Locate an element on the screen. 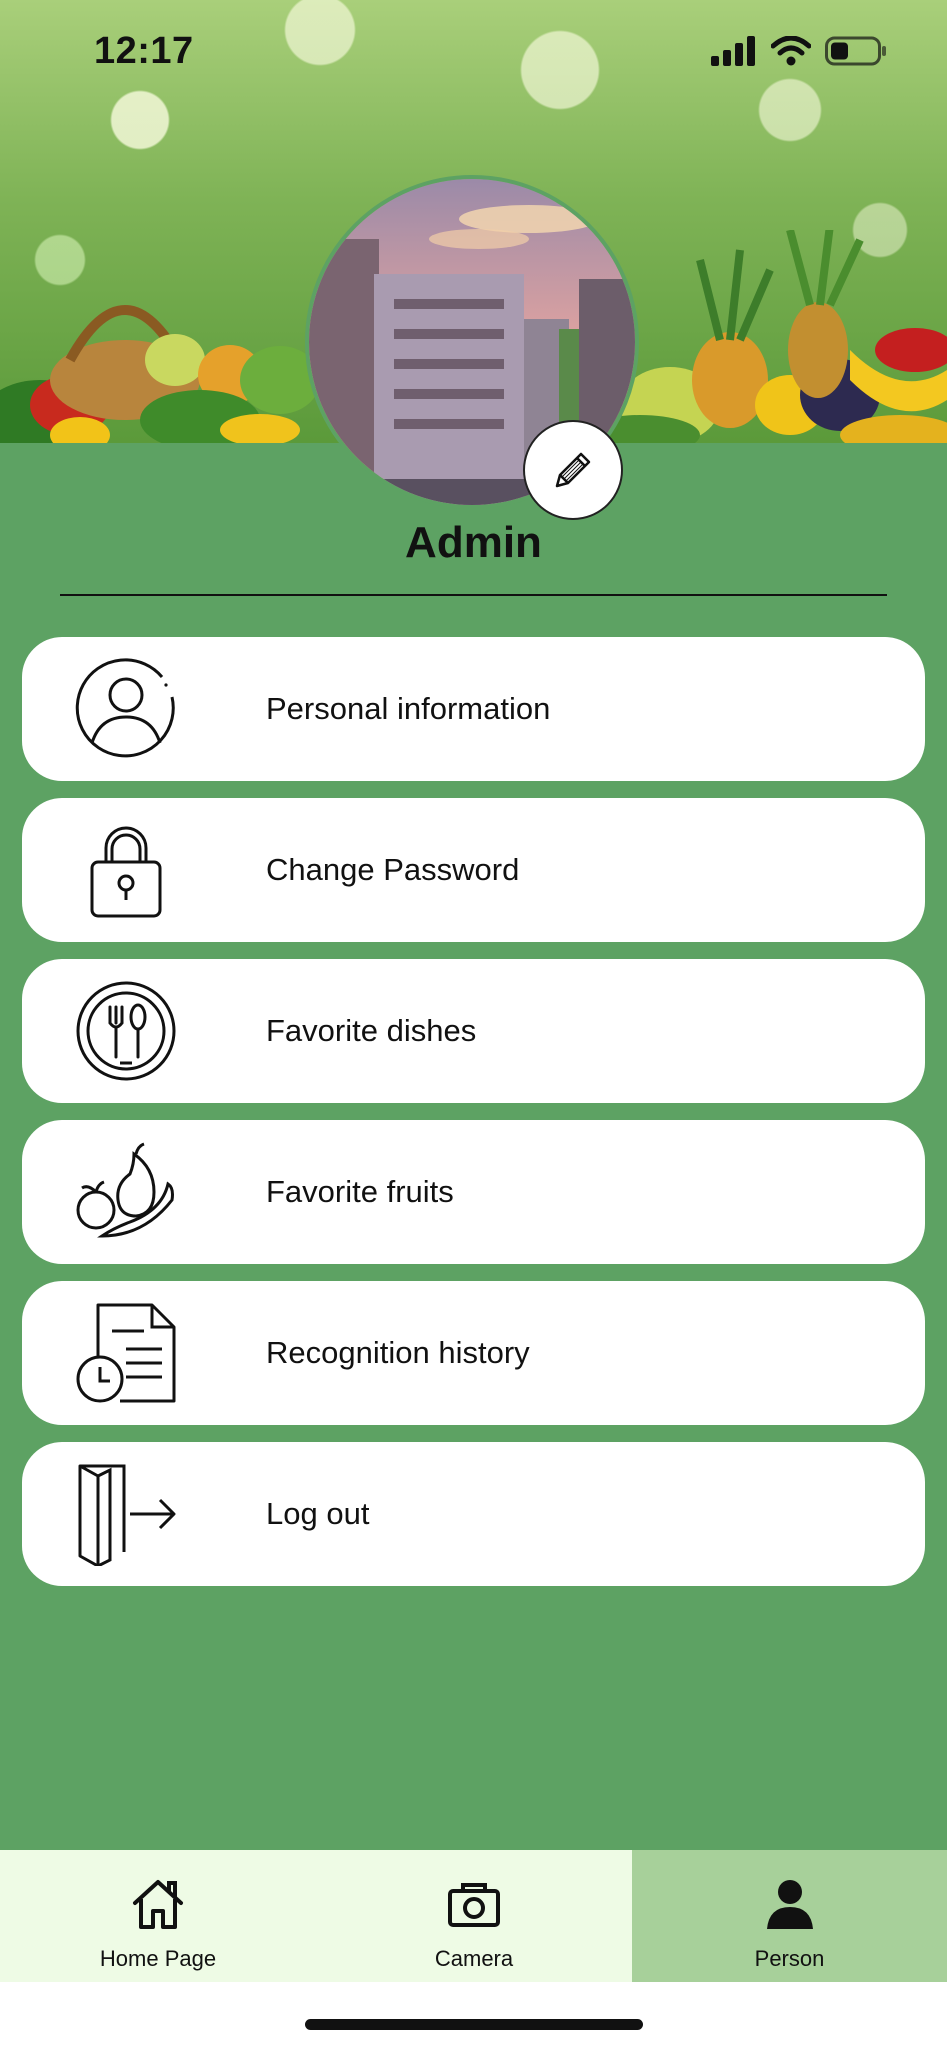 The width and height of the screenshot is (947, 2048). camera-icon is located at coordinates (474, 1905).